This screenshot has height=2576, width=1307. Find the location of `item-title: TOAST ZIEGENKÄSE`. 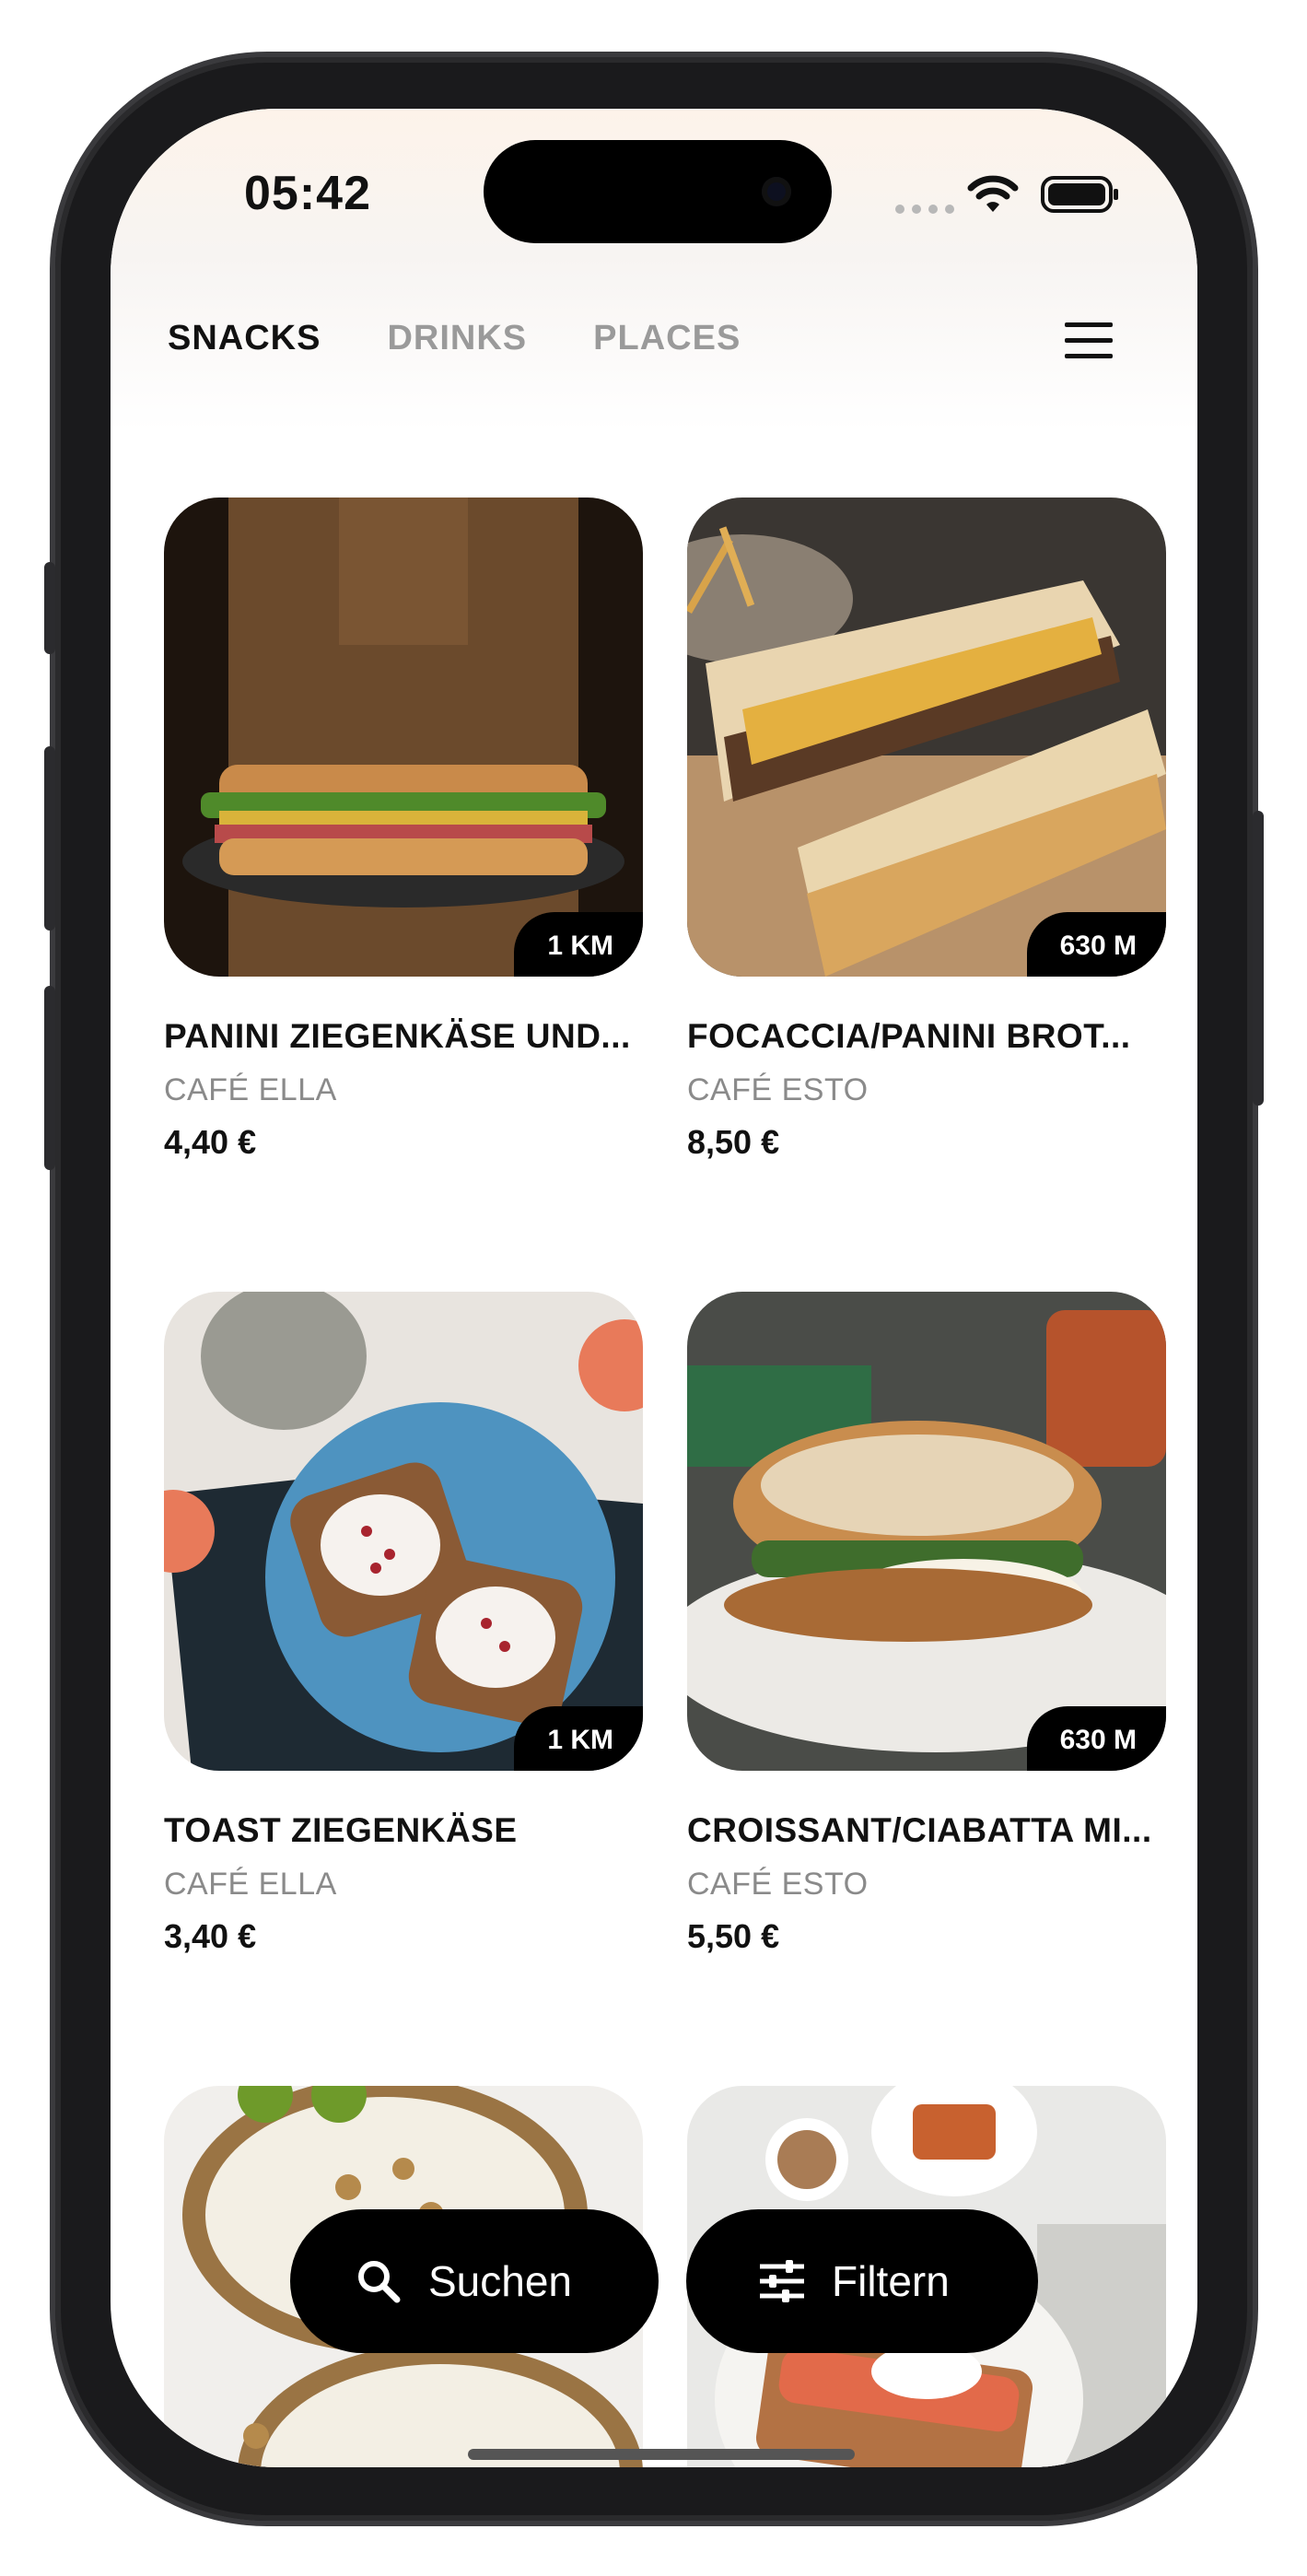

item-title: TOAST ZIEGENKÄSE is located at coordinates (404, 1830).